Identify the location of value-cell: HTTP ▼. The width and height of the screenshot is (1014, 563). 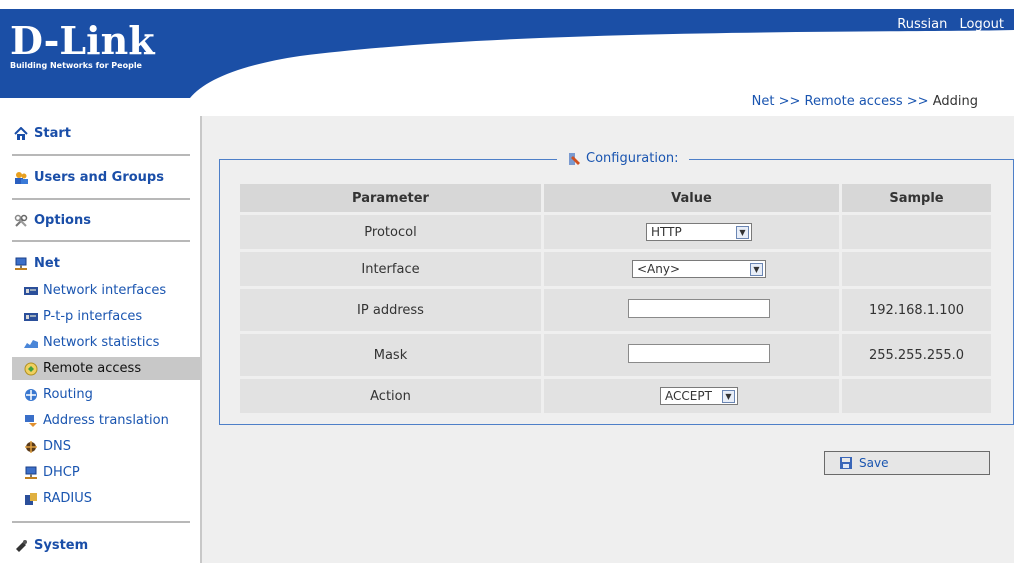
(691, 232).